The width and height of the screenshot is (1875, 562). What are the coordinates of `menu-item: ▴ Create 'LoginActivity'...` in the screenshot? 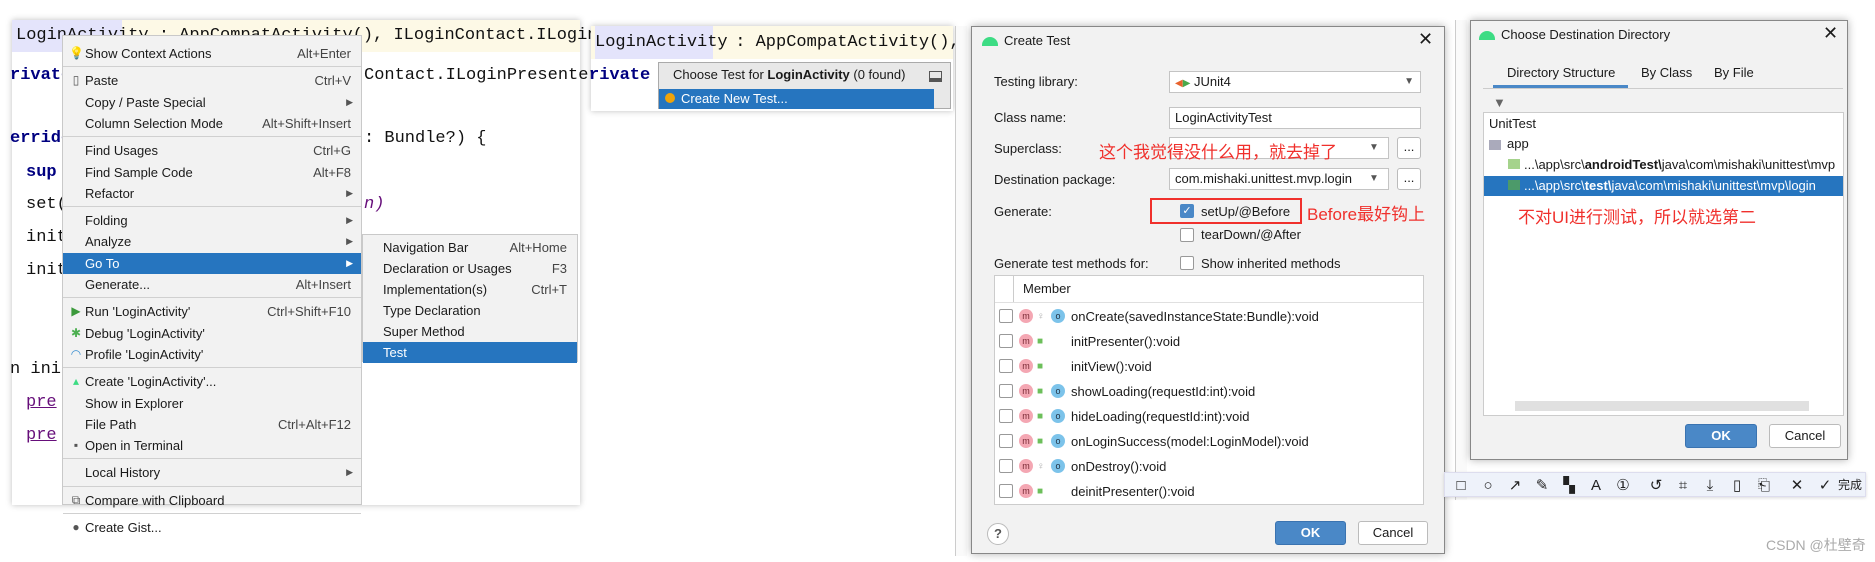 It's located at (212, 381).